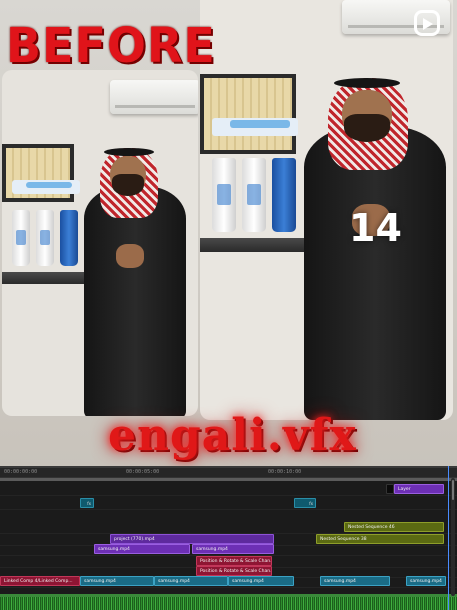  I want to click on ruler-timecode: 00:00:05:00, so click(143, 472).